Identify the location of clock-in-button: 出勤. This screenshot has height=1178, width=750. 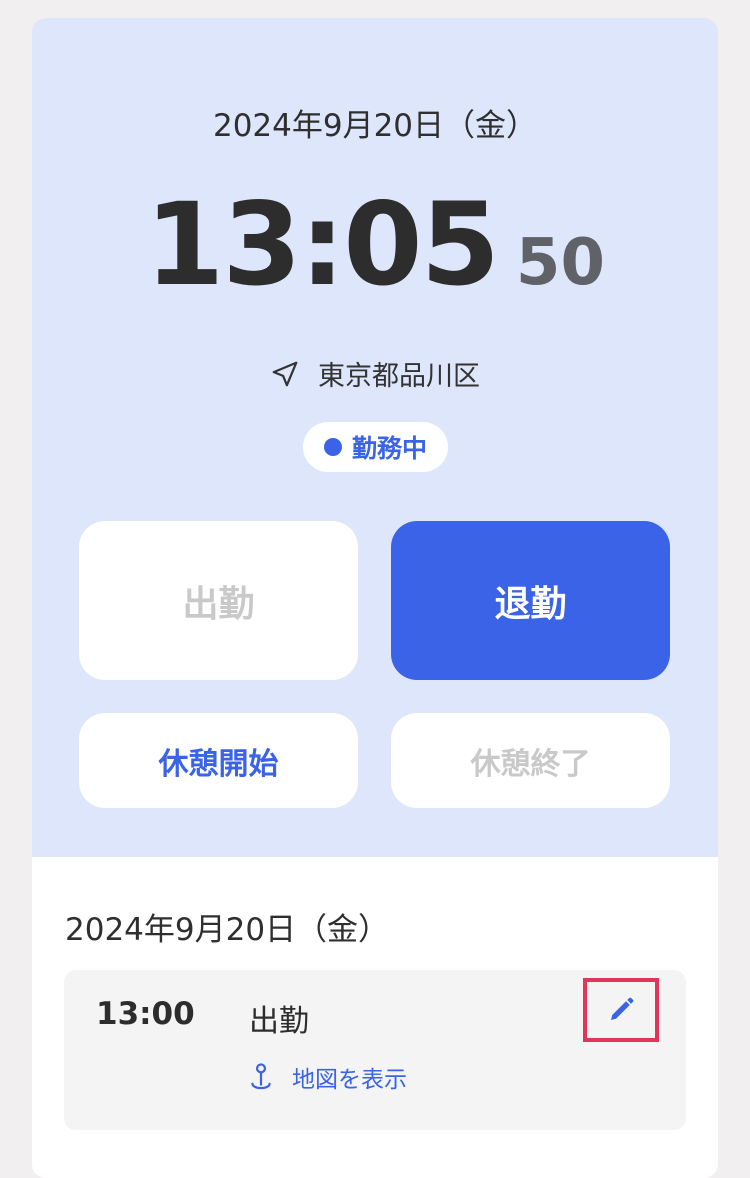
(218, 600).